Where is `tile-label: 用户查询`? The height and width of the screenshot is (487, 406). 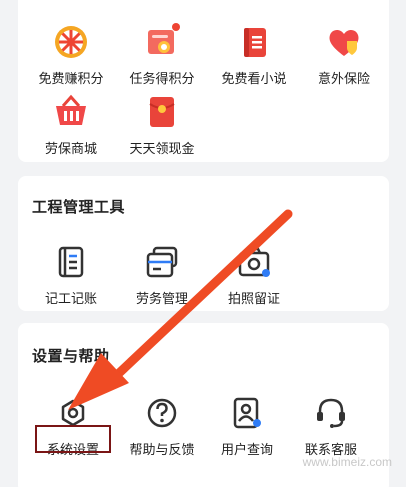 tile-label: 用户查询 is located at coordinates (246, 449).